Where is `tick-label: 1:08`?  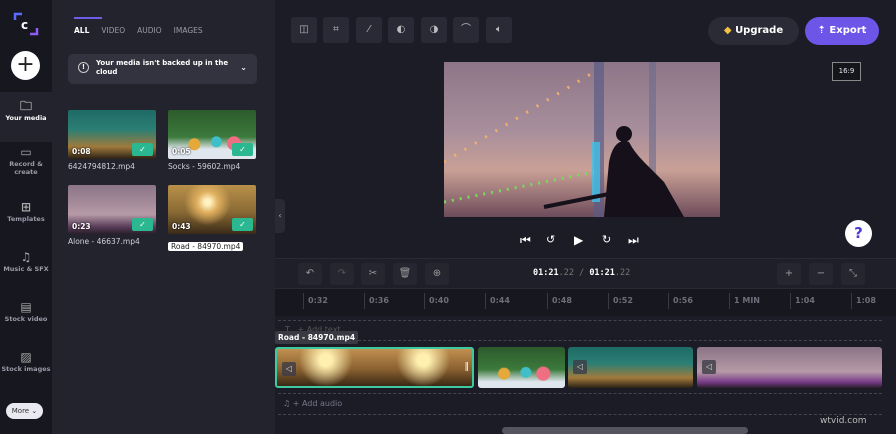 tick-label: 1:08 is located at coordinates (863, 301).